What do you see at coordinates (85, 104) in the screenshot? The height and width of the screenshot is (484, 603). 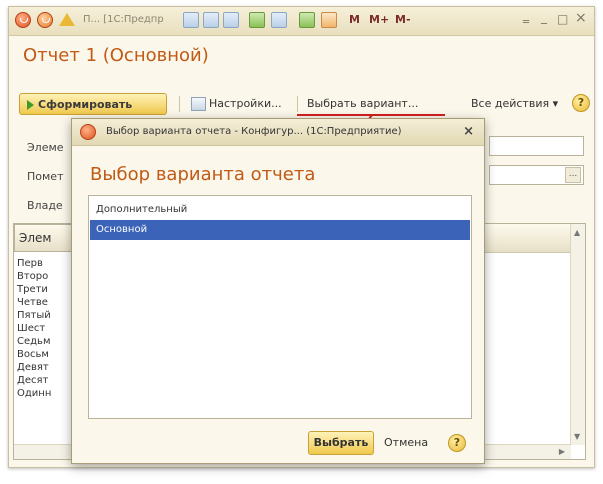 I see `generate-button-label: Сформировать` at bounding box center [85, 104].